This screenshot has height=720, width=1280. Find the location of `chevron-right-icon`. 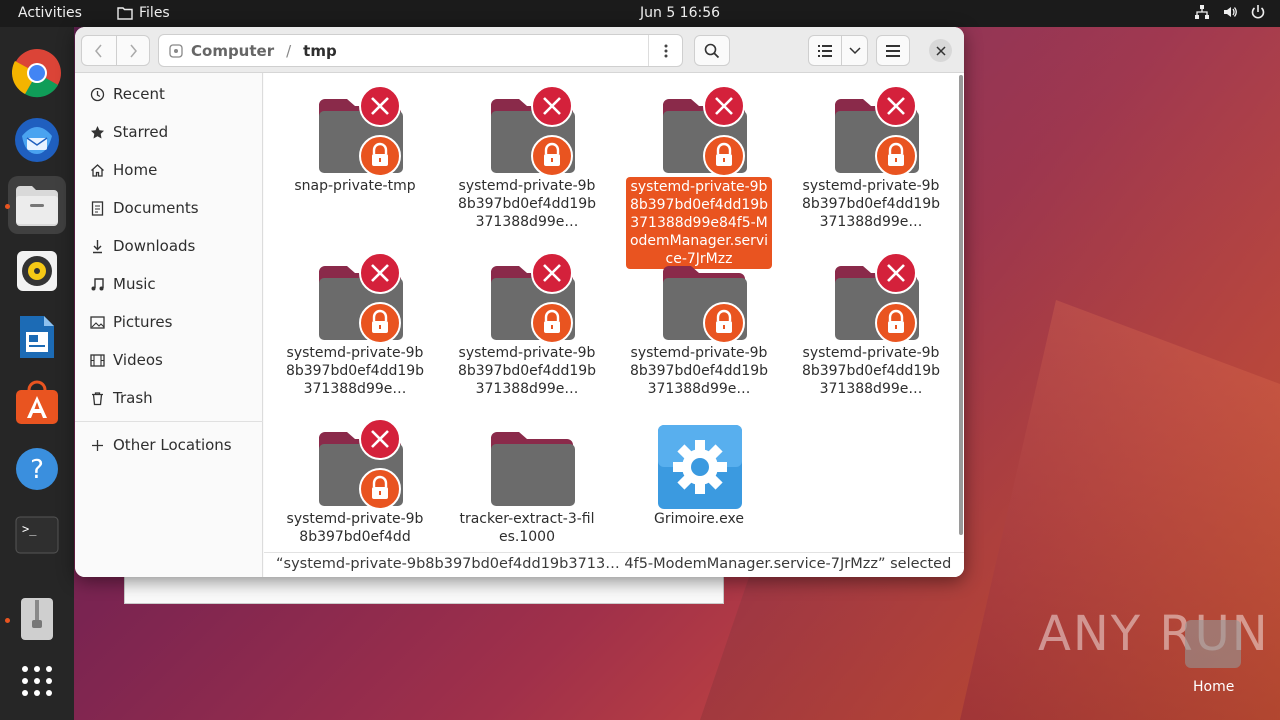

chevron-right-icon is located at coordinates (133, 50).